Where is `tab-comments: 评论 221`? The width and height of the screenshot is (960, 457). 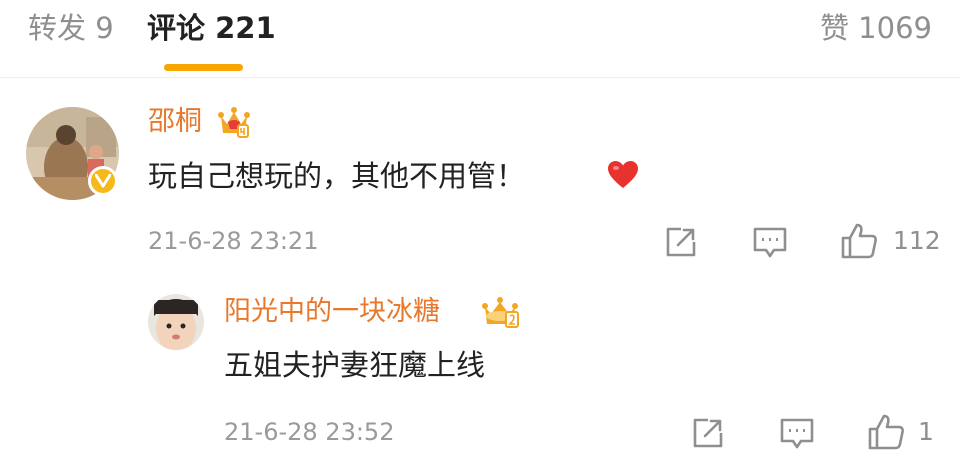
tab-comments: 评论 221 is located at coordinates (211, 28).